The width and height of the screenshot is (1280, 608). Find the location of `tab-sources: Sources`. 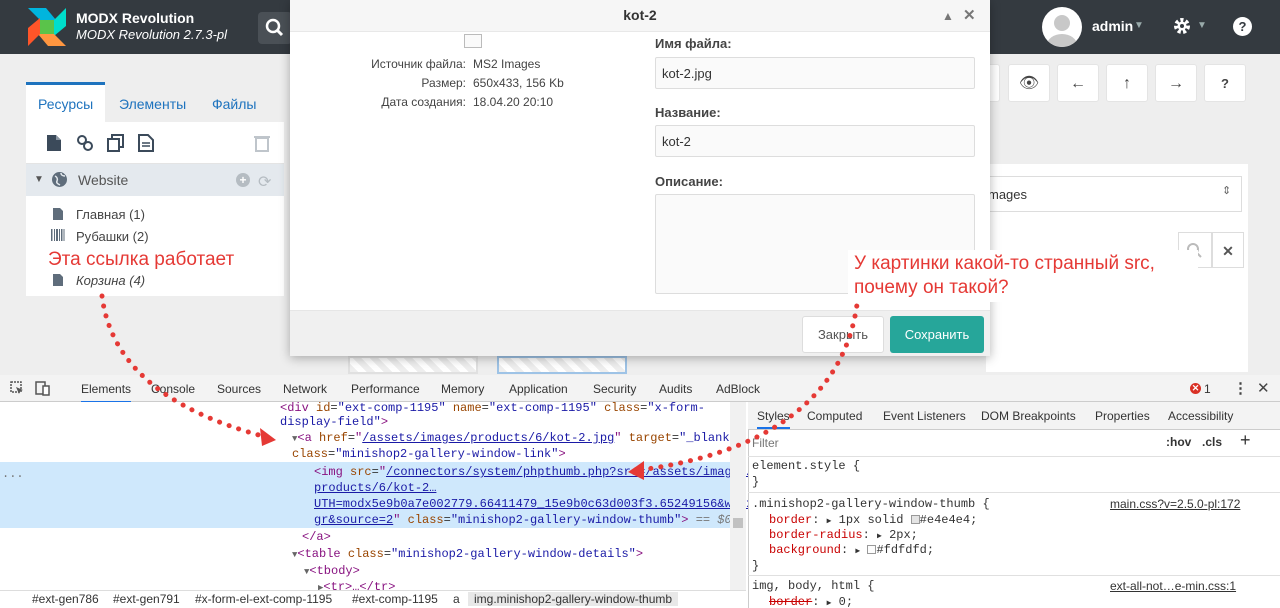

tab-sources: Sources is located at coordinates (239, 389).